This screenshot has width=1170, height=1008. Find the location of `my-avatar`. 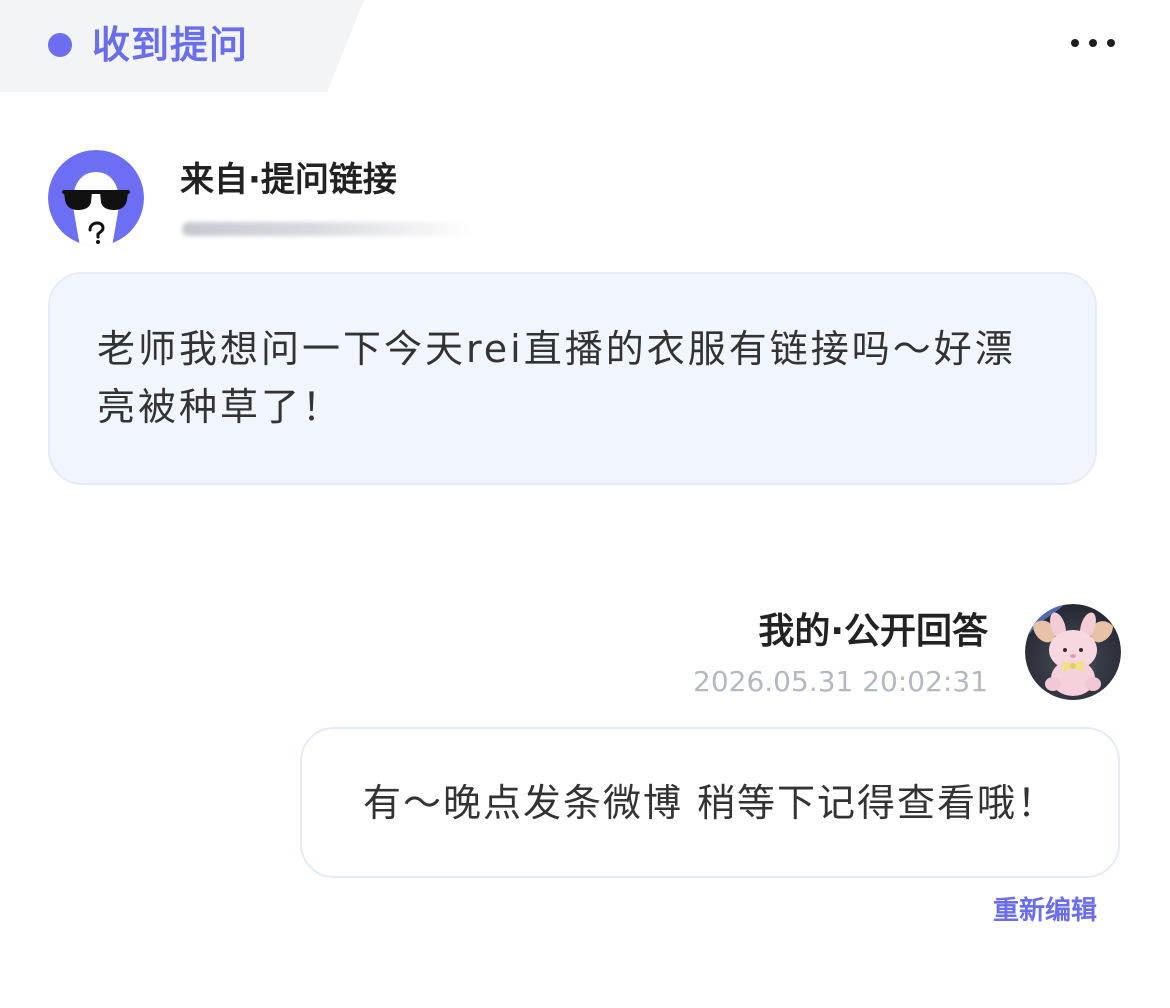

my-avatar is located at coordinates (1073, 652).